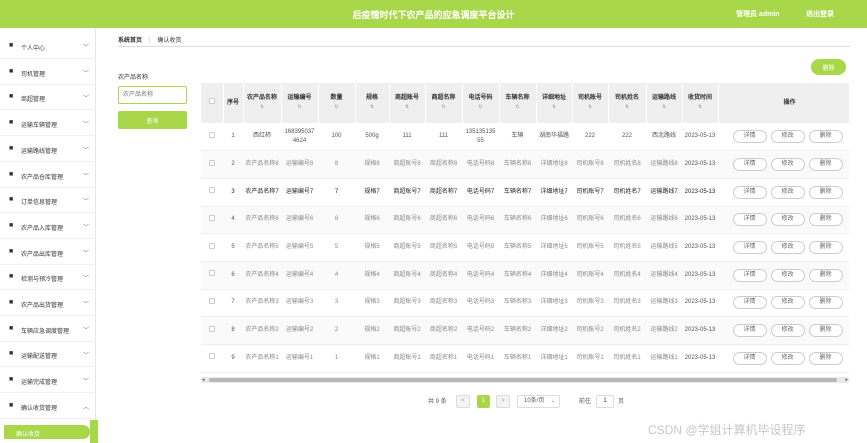 The width and height of the screenshot is (867, 443). Describe the element at coordinates (846, 380) in the screenshot. I see `scroll-right-icon: ▸` at that location.